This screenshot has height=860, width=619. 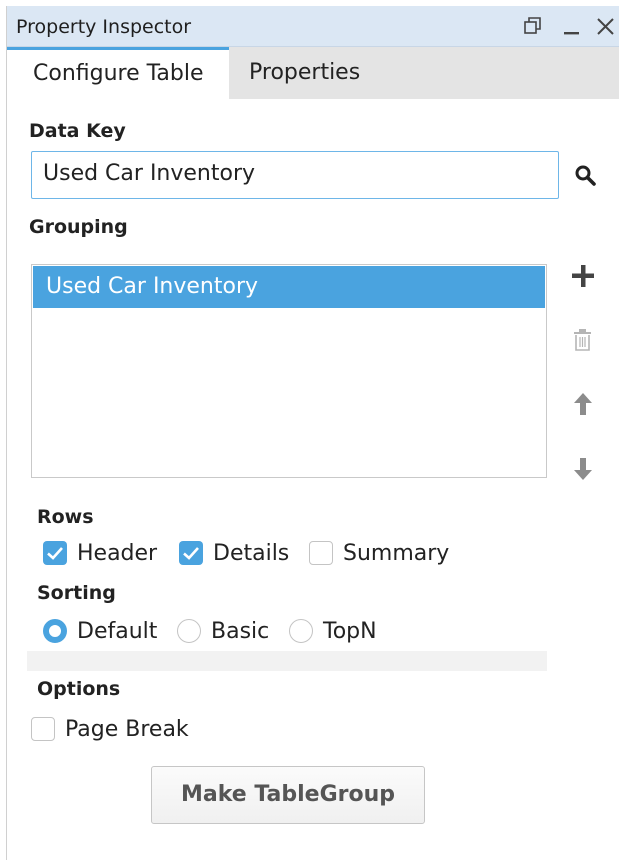 I want to click on page-break-checkbox: Page Break, so click(x=110, y=729).